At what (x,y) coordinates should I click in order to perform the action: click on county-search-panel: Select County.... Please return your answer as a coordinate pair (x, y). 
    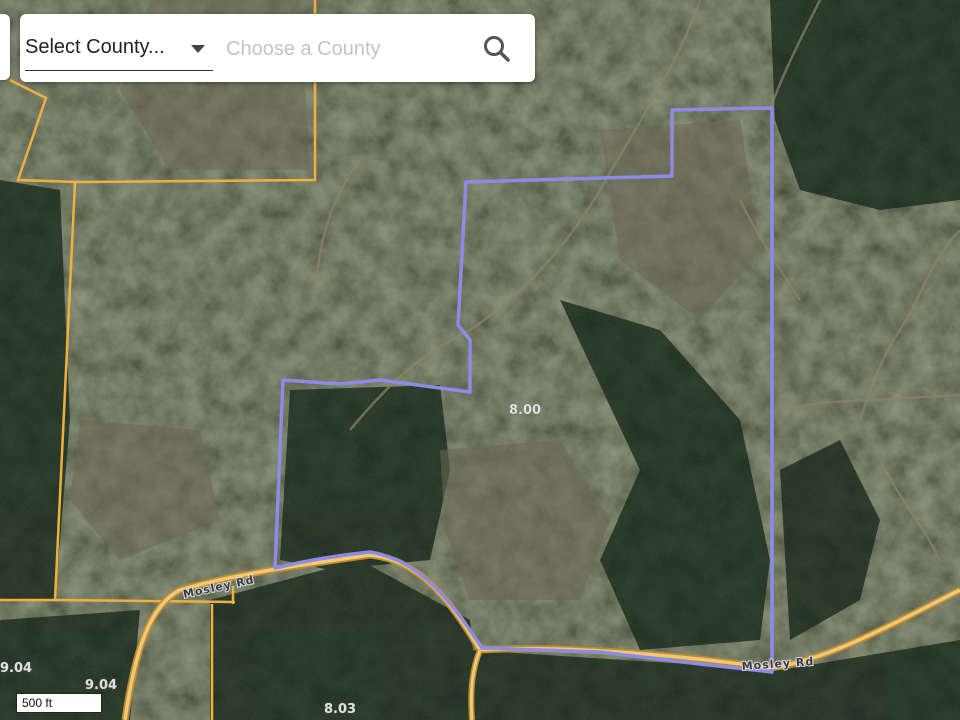
    Looking at the image, I should click on (277, 48).